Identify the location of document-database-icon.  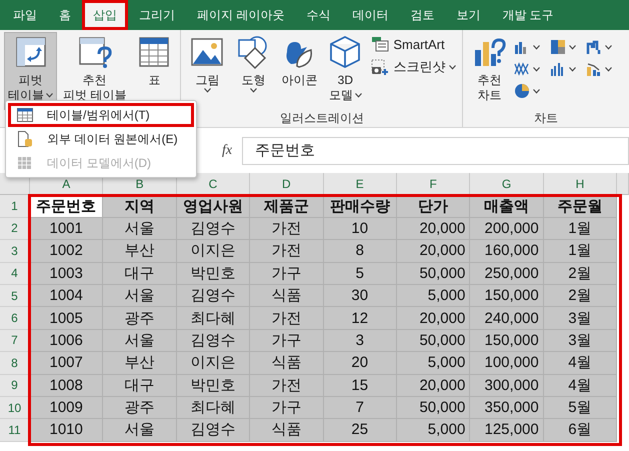
(25, 139).